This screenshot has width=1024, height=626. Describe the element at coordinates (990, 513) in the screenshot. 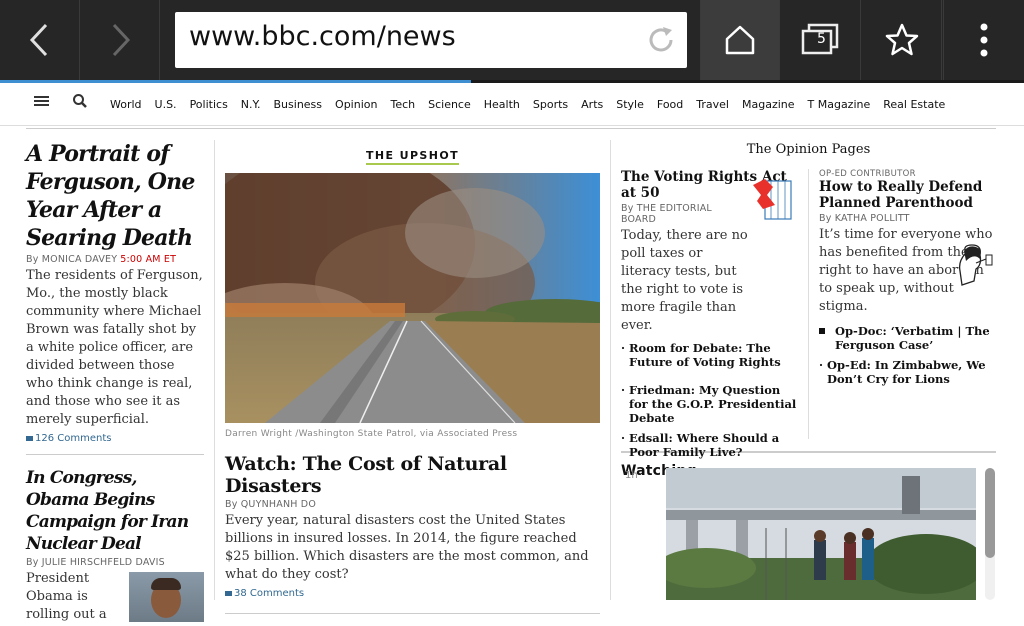

I see `scrollbar-thumb` at that location.